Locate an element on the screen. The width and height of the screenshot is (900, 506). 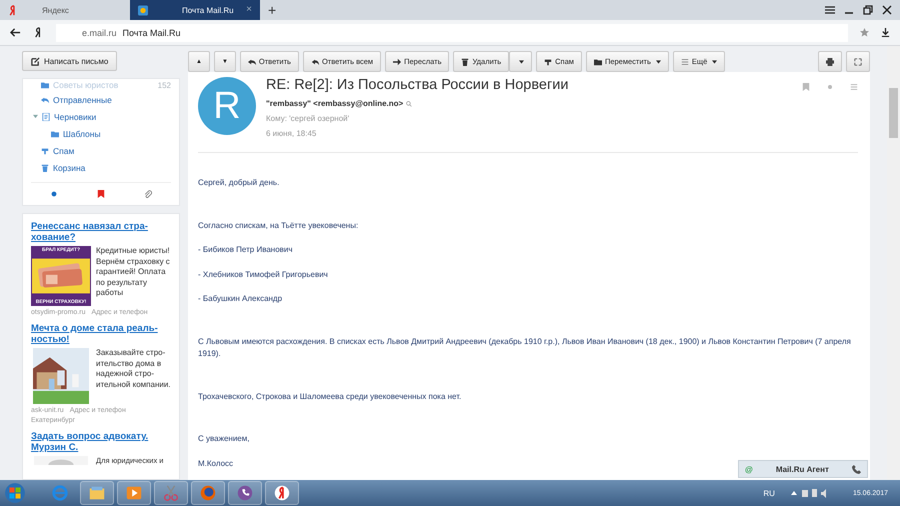
browser-tab: Почта Mail.Ru × is located at coordinates (195, 10).